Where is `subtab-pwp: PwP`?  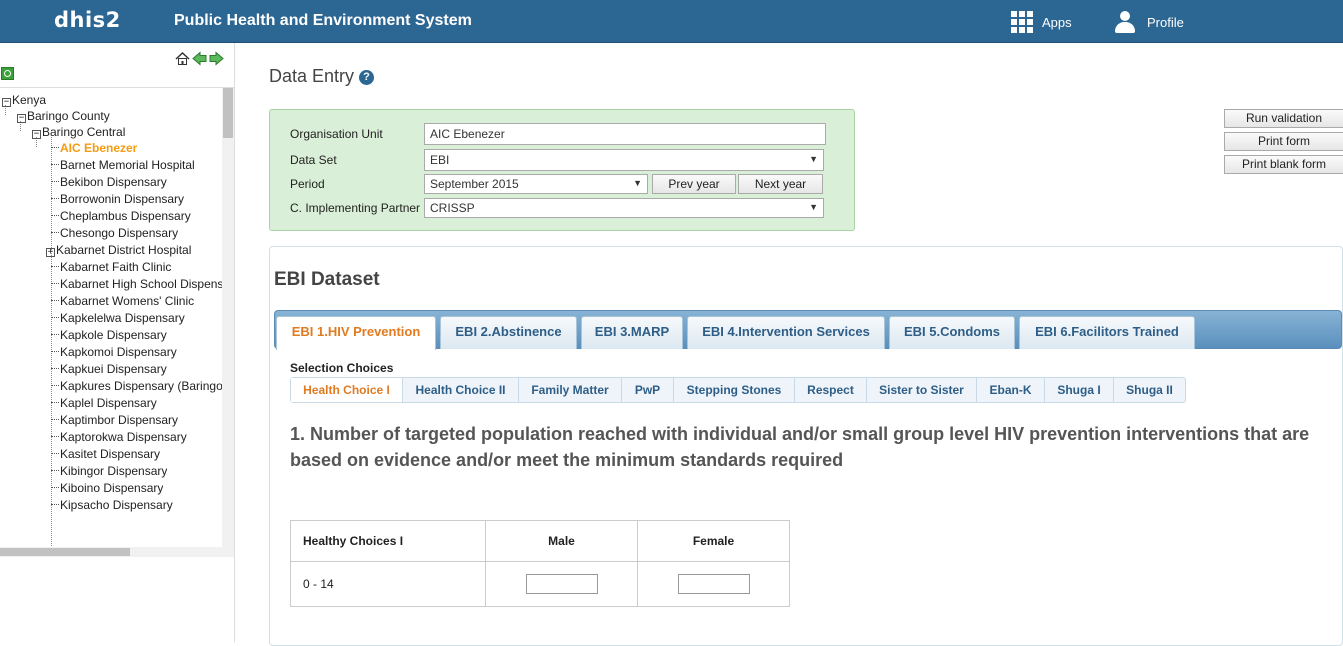
subtab-pwp: PwP is located at coordinates (648, 390).